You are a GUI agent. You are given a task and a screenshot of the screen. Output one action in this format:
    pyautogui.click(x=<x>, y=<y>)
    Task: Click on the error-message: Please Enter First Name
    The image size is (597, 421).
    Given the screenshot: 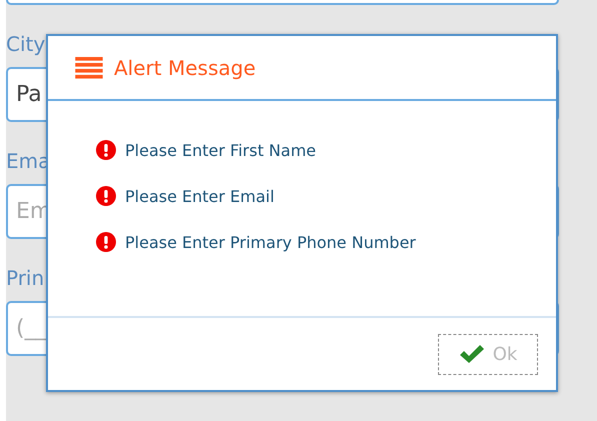 What is the action you would take?
    pyautogui.click(x=220, y=150)
    